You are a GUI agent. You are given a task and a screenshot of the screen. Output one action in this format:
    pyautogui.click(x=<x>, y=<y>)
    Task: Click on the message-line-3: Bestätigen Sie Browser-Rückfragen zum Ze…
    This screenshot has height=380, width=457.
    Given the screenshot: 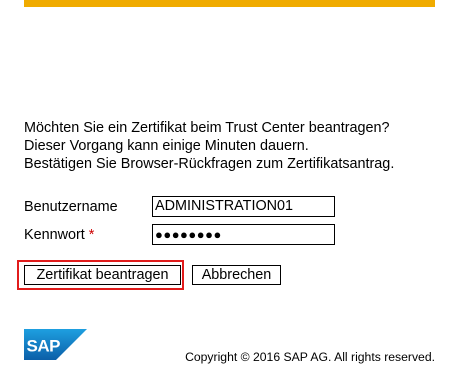 What is the action you would take?
    pyautogui.click(x=209, y=164)
    